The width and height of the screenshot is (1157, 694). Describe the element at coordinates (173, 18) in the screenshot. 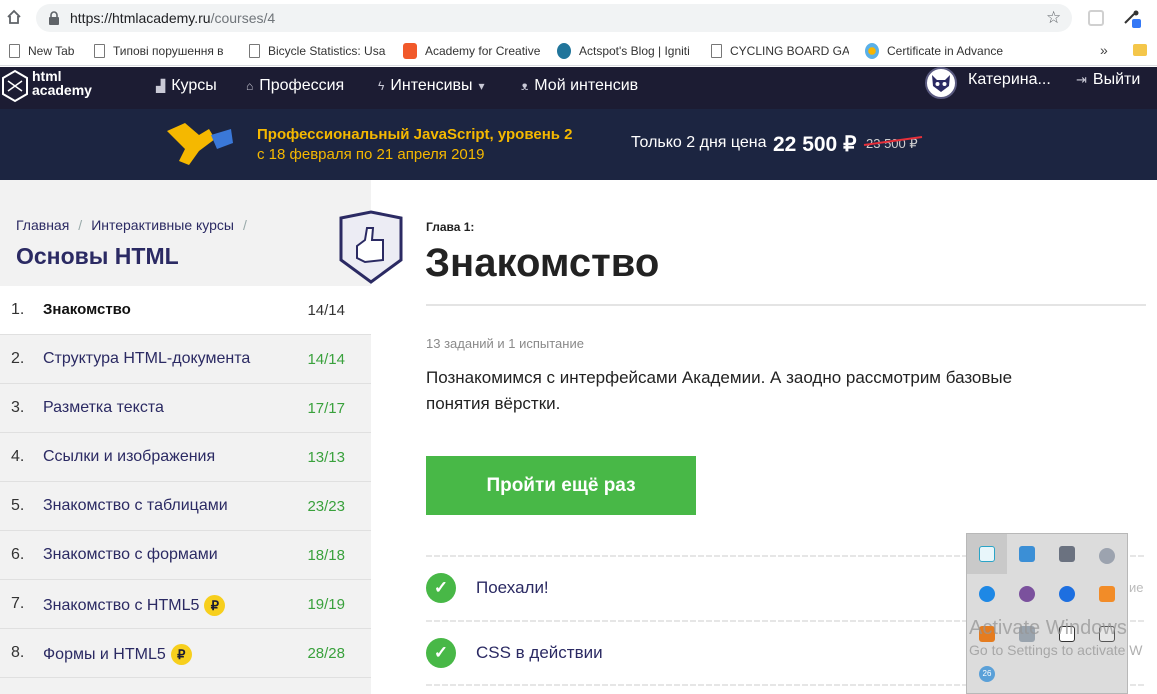

I see `url-text: https://htmlacademy.ru/courses/4` at that location.